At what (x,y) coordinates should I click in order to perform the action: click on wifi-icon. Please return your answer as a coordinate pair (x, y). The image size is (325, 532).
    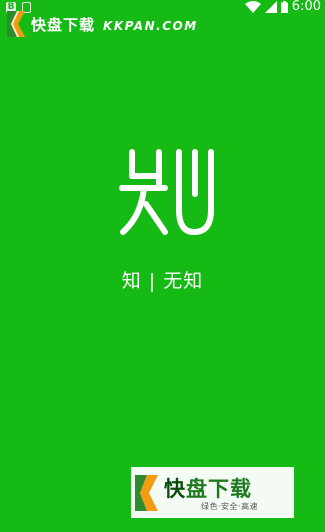
    Looking at the image, I should click on (252, 7).